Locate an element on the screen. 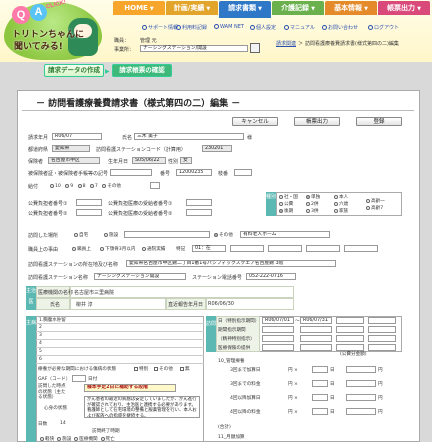 The image size is (432, 442). period-from-field: R06/07/01 is located at coordinates (278, 320).